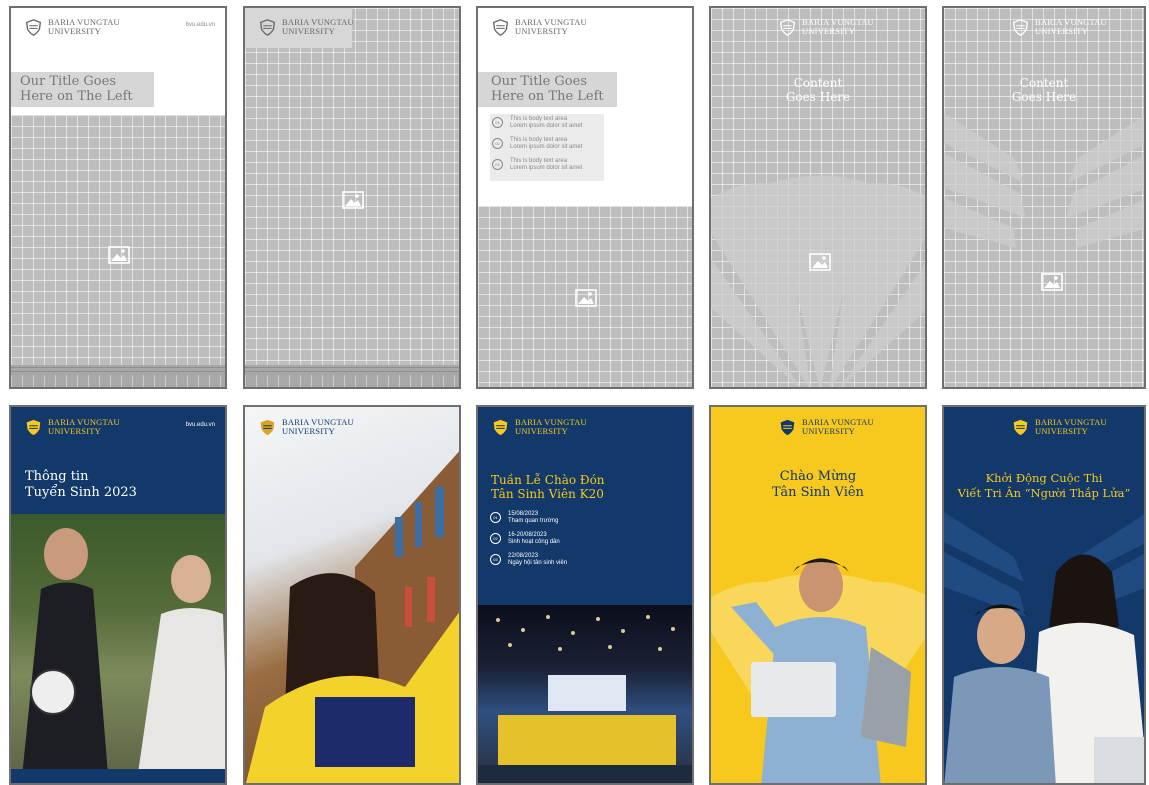  What do you see at coordinates (818, 281) in the screenshot?
I see `sunburst-motif` at bounding box center [818, 281].